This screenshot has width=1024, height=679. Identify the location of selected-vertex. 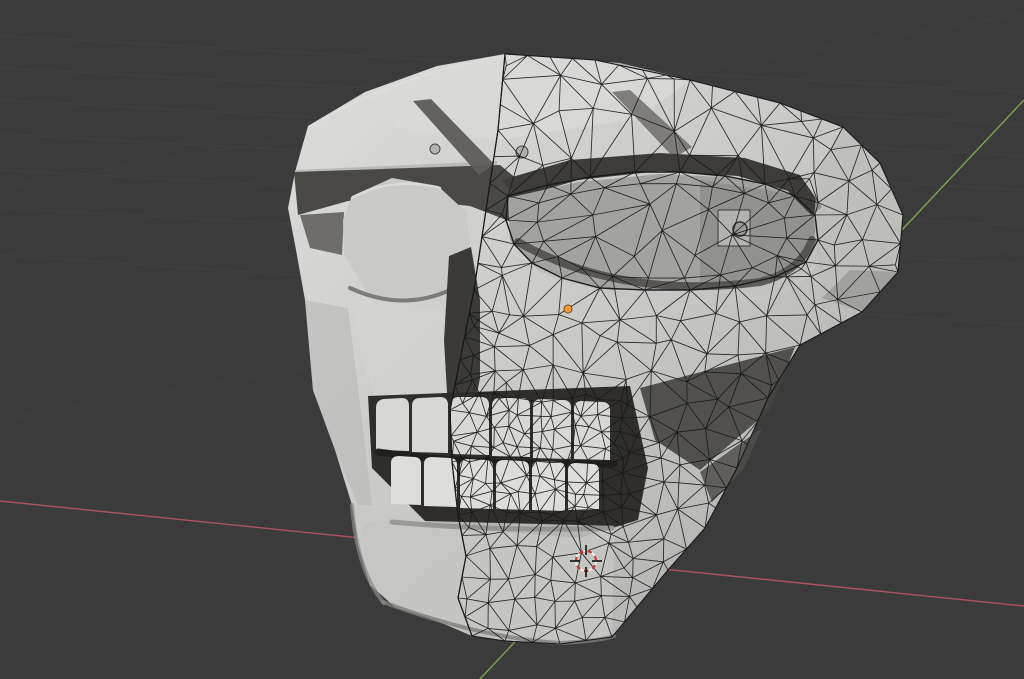
(568, 309).